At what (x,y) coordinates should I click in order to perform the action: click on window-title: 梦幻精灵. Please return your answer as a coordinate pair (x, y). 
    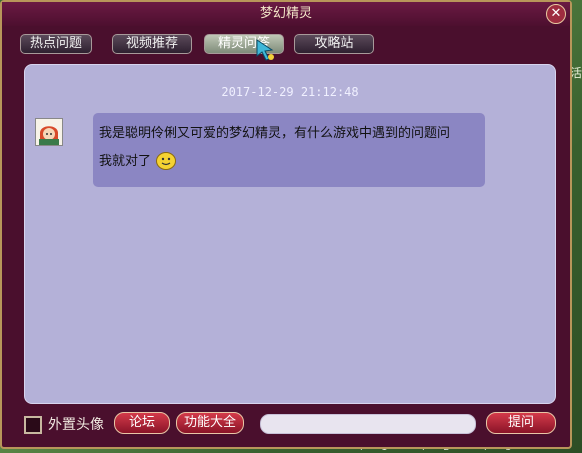
    Looking at the image, I should click on (286, 14).